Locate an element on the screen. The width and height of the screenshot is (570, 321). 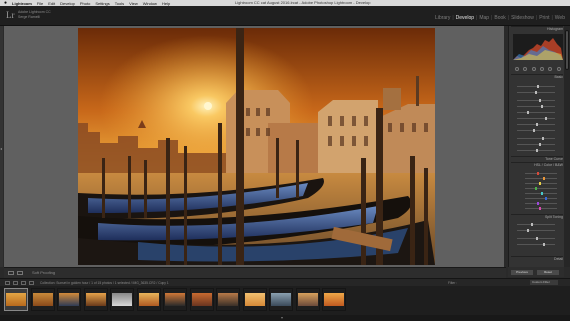
soft-proofing-toggle: Soft Proofing is located at coordinates (43, 272).